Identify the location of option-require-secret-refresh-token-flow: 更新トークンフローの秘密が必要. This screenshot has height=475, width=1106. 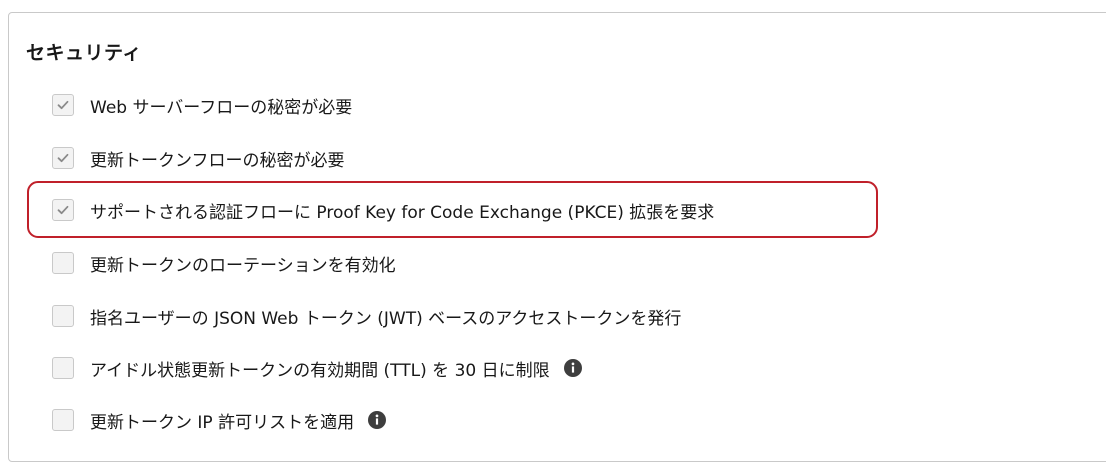
(198, 158).